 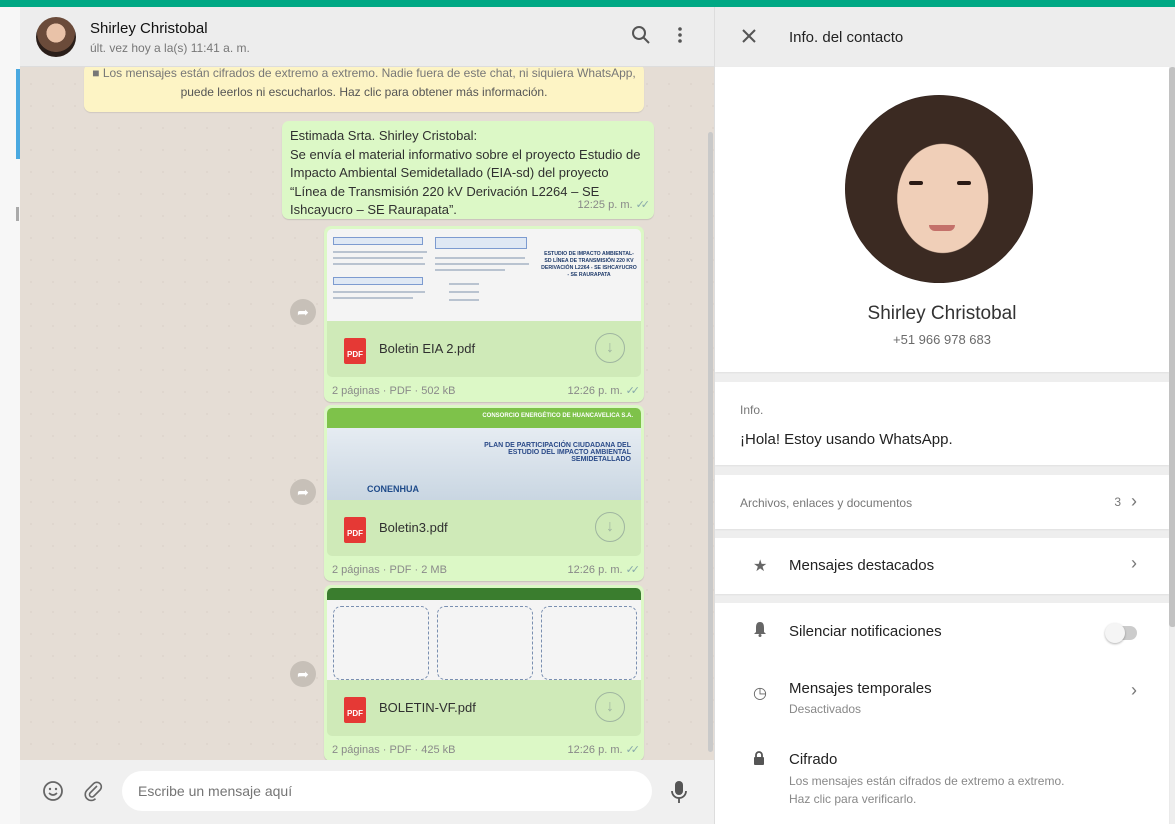 What do you see at coordinates (427, 348) in the screenshot?
I see `document-filename: Boletin EIA 2.pdf` at bounding box center [427, 348].